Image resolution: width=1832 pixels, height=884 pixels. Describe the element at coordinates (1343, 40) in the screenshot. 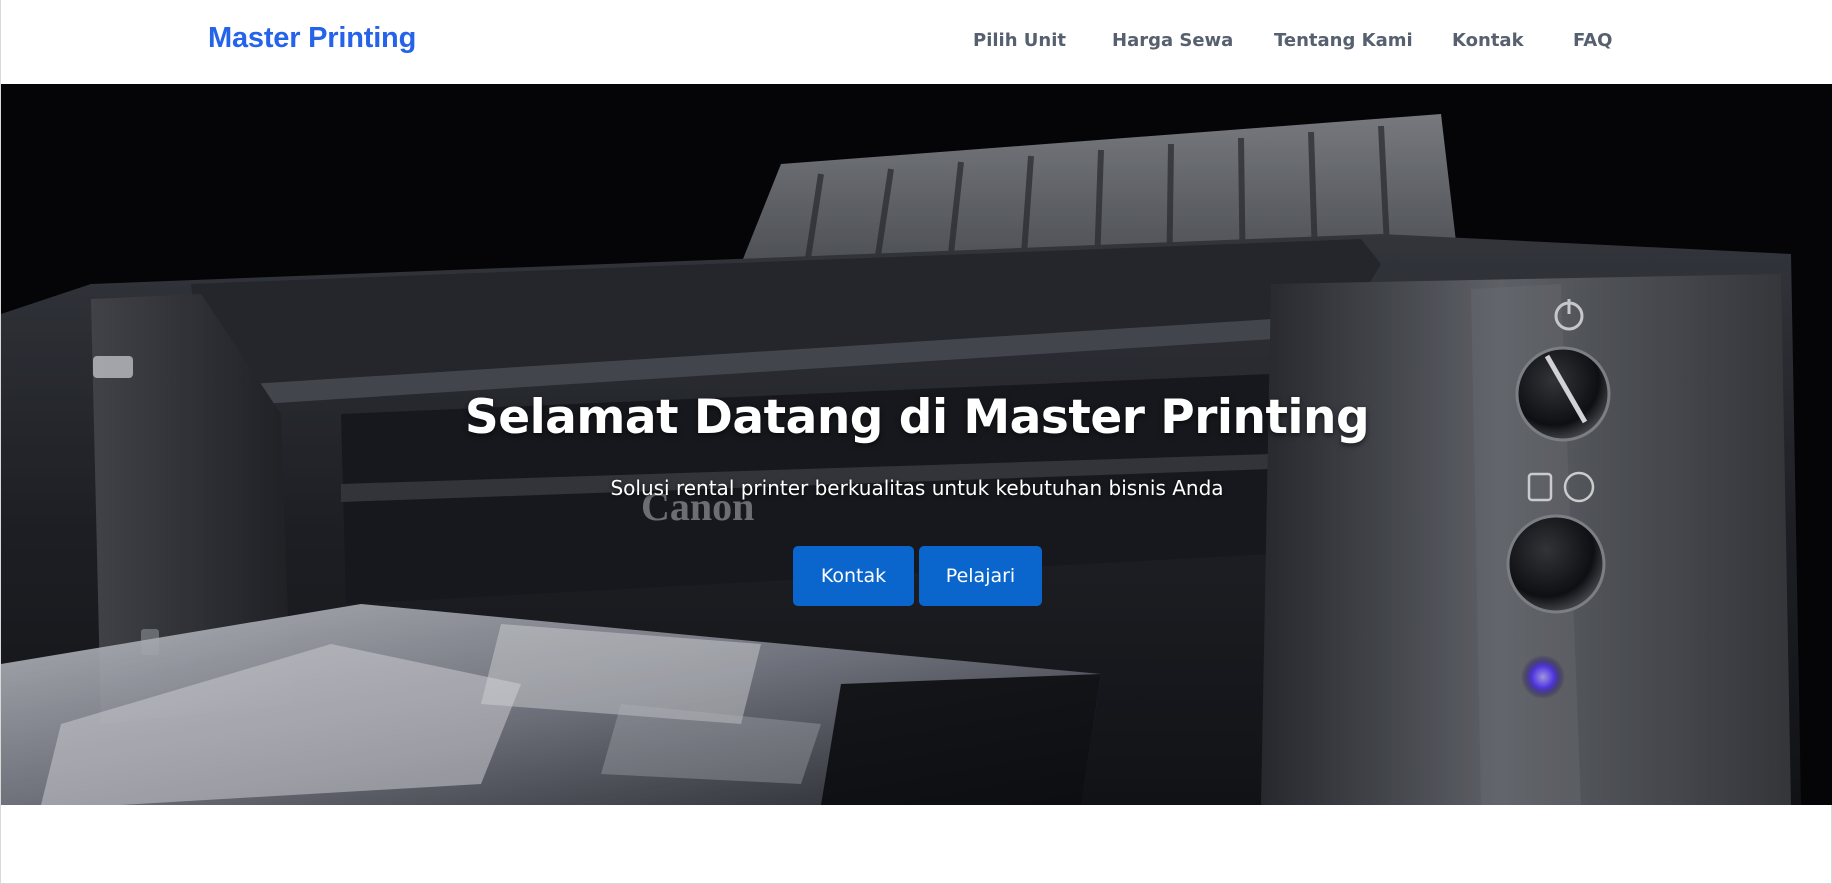

I see `nav-link-tentang-kami: Tentang Kami` at that location.